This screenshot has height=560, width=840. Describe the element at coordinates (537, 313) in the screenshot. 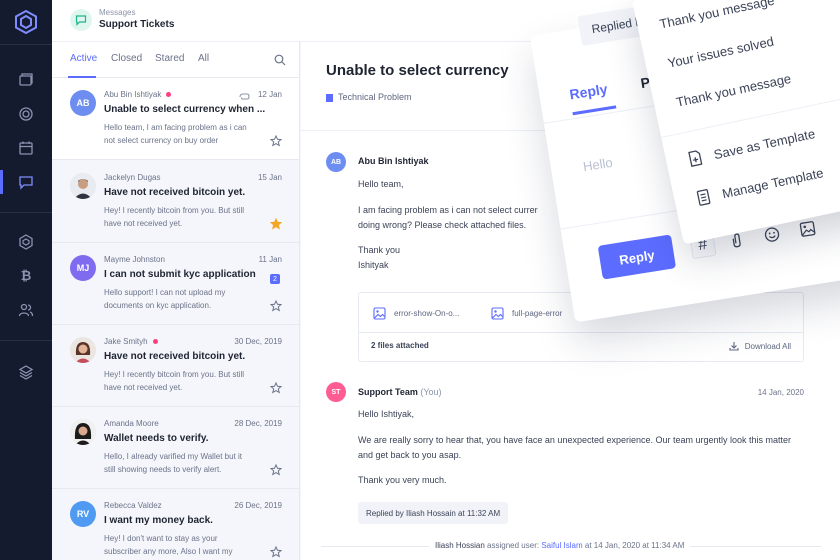

I see `attachment-filename: full-page-error` at that location.